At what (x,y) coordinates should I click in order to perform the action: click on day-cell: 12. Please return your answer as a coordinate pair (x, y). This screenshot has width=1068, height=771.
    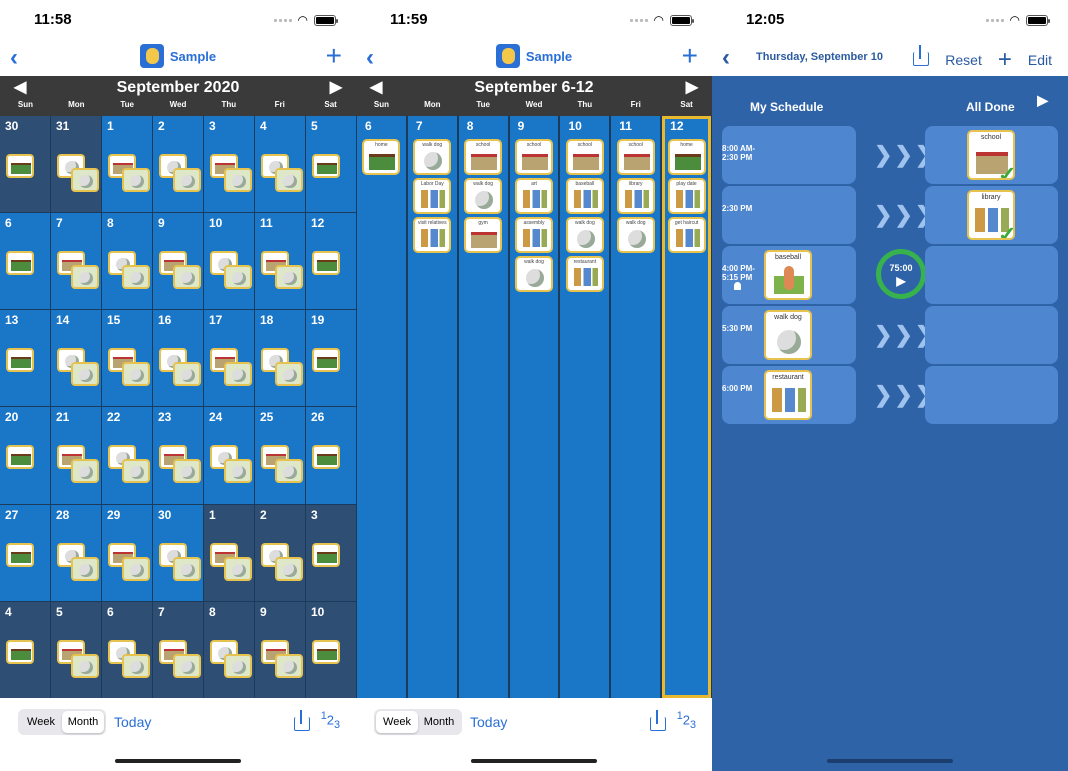
    Looking at the image, I should click on (331, 261).